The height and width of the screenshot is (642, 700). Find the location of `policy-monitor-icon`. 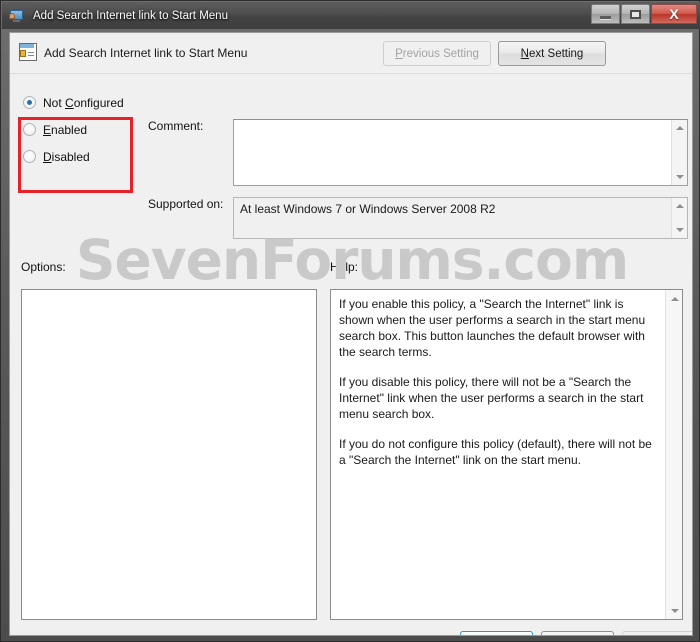

policy-monitor-icon is located at coordinates (17, 16).